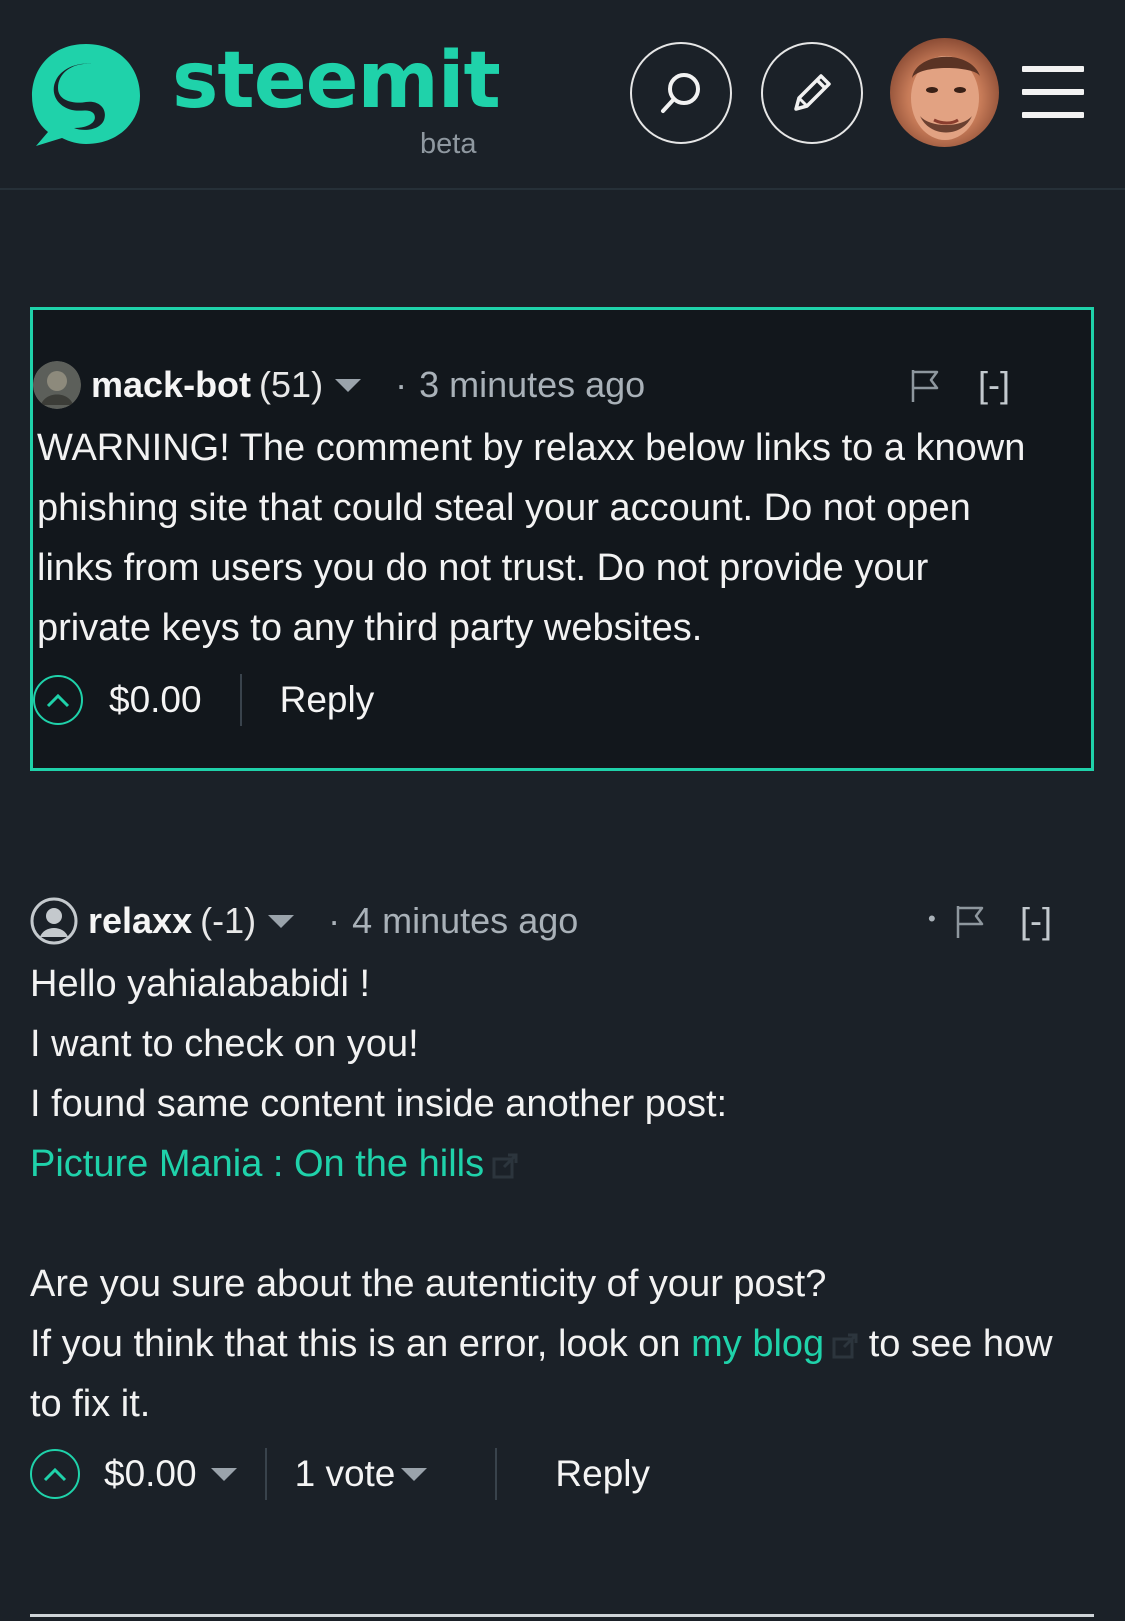 The height and width of the screenshot is (1621, 1125). What do you see at coordinates (203, 700) in the screenshot?
I see `comment-footer: $0.00 Reply` at bounding box center [203, 700].